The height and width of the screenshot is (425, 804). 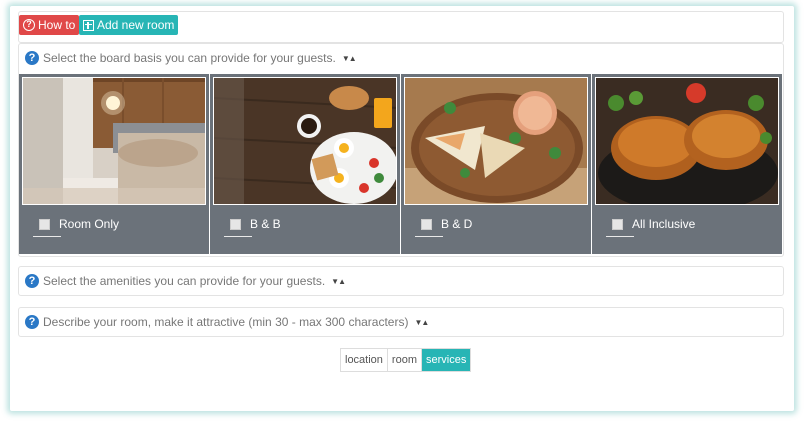 What do you see at coordinates (446, 360) in the screenshot?
I see `tab-services: services` at bounding box center [446, 360].